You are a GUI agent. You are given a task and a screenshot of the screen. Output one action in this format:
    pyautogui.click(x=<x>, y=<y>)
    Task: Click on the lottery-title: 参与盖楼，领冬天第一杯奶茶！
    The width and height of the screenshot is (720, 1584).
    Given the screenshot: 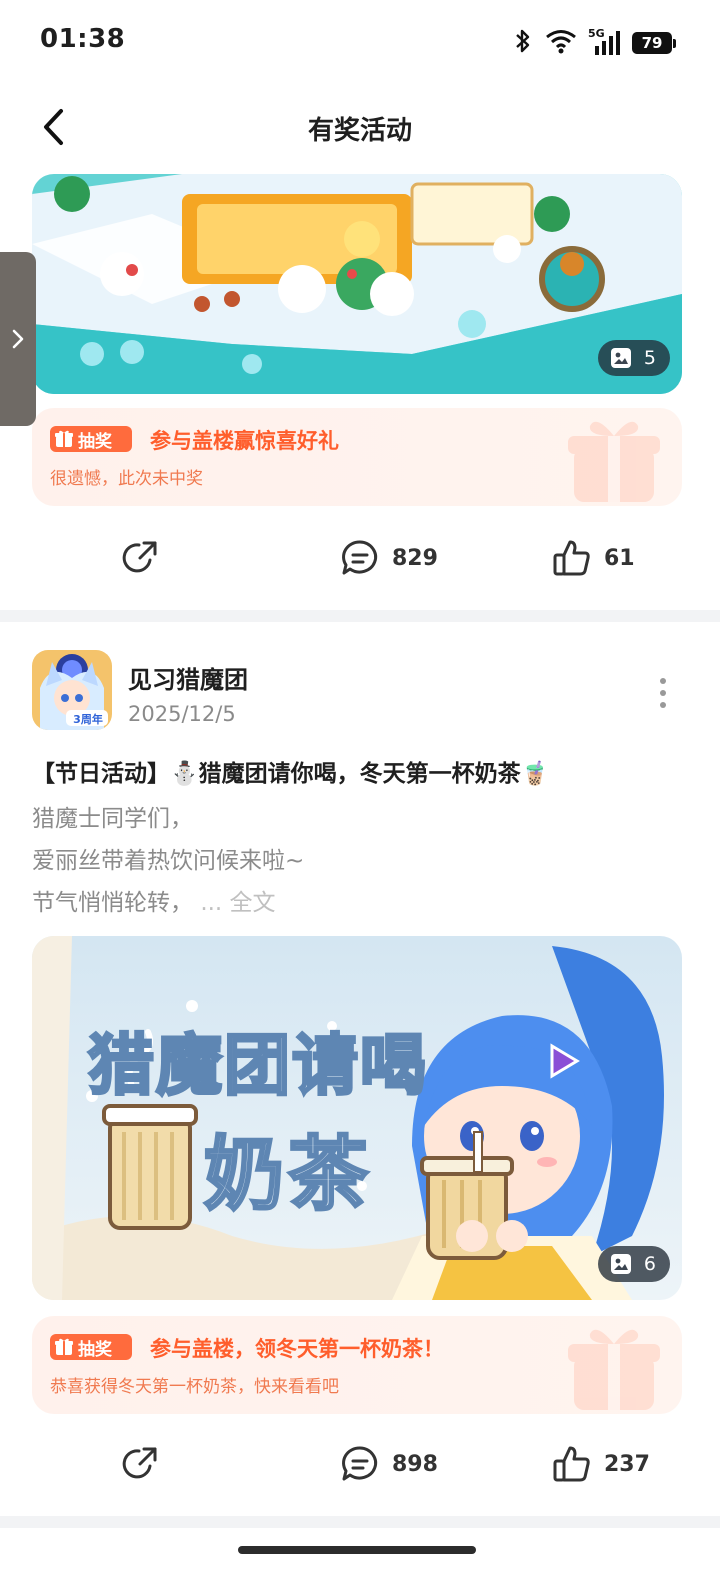 What is the action you would take?
    pyautogui.click(x=297, y=1349)
    